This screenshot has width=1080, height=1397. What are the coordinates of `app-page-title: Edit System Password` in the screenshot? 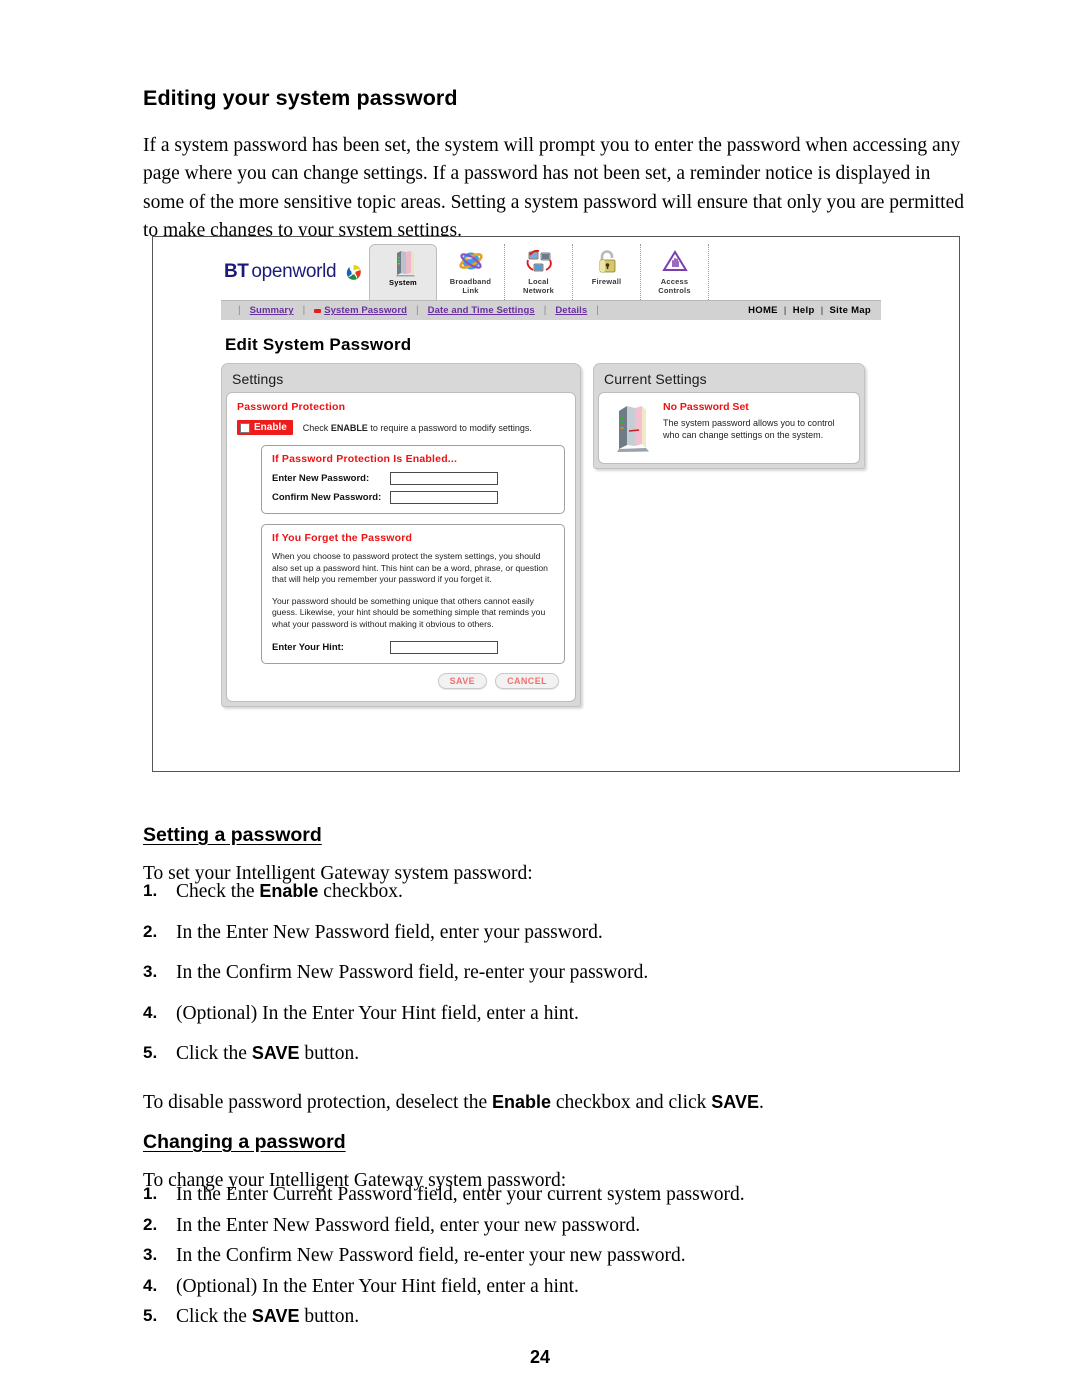 It's located at (318, 344).